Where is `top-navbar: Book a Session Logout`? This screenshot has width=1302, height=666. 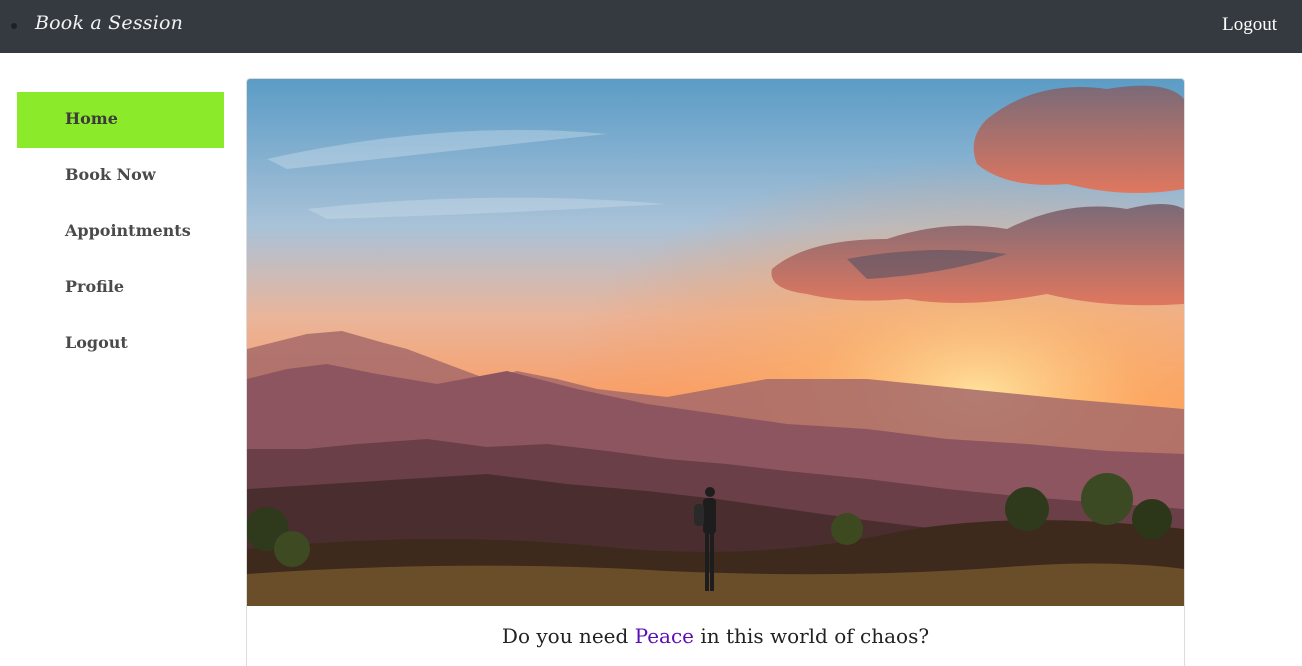
top-navbar: Book a Session Logout is located at coordinates (651, 26).